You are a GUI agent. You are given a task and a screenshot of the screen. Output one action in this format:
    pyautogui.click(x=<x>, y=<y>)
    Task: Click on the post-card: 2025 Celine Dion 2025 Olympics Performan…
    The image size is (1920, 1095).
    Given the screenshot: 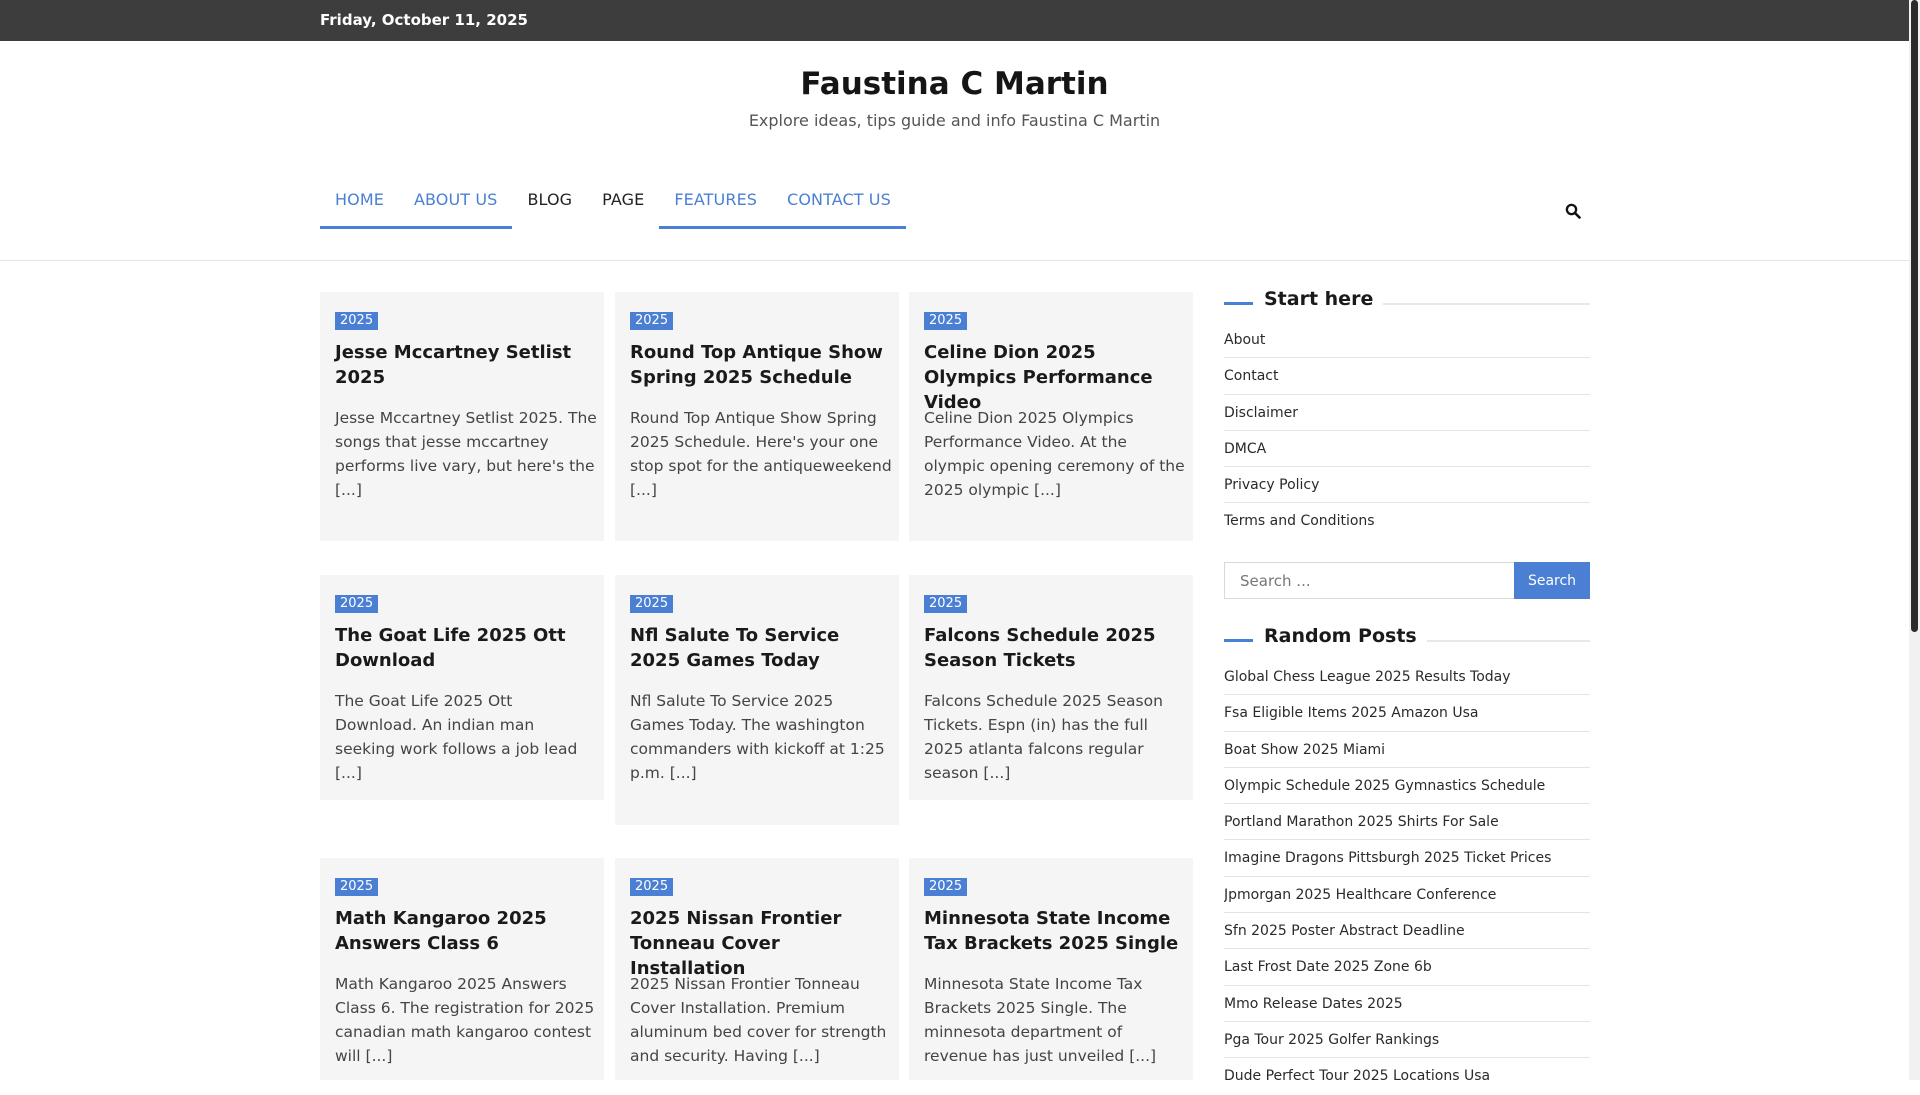 What is the action you would take?
    pyautogui.click(x=1051, y=416)
    